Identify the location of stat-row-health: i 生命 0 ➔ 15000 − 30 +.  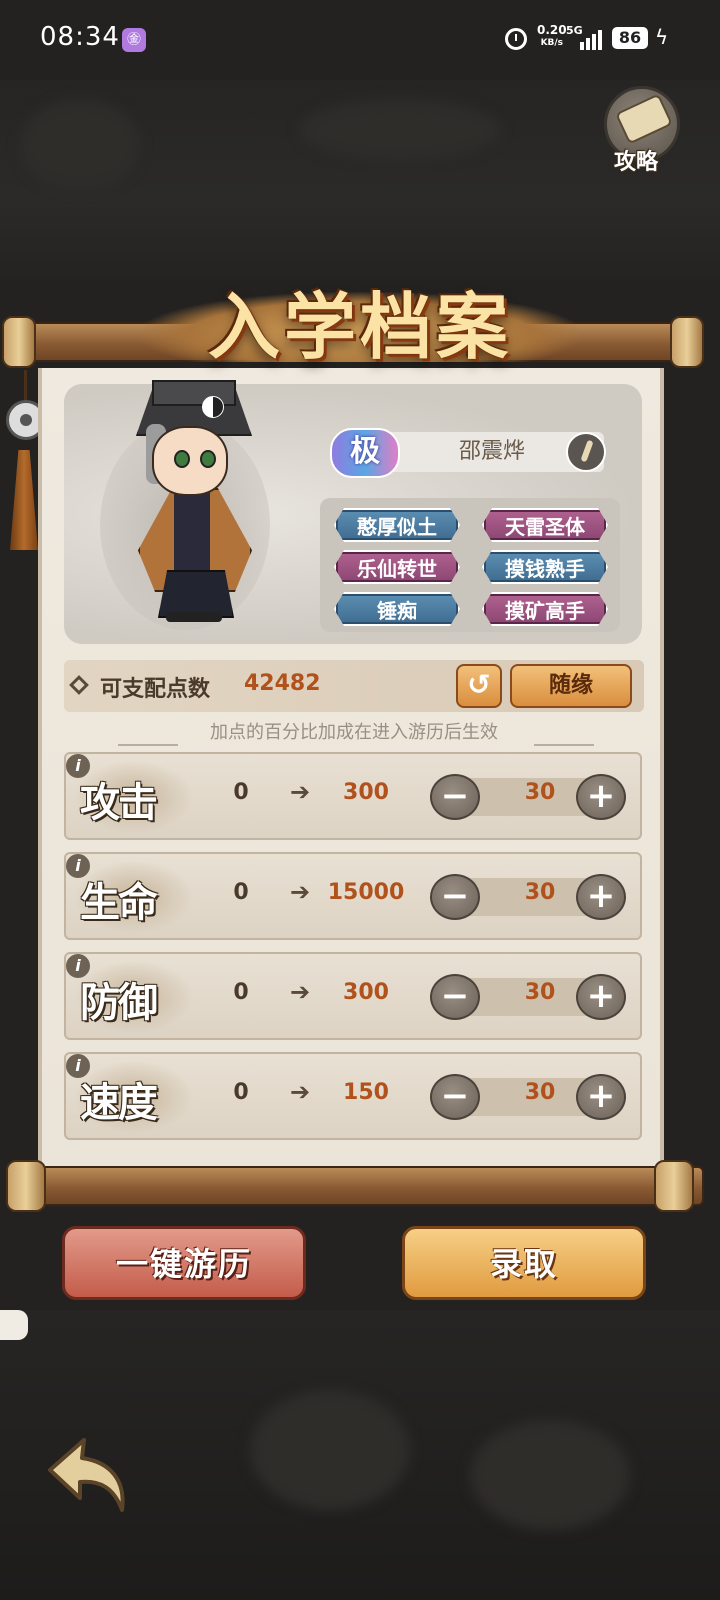
(353, 896).